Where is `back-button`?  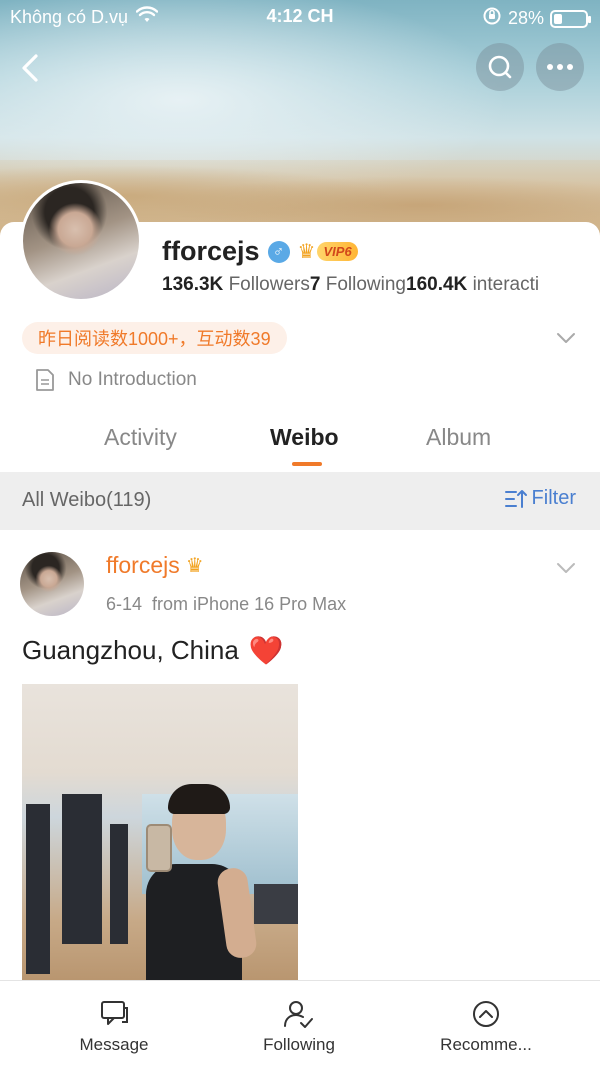
back-button is located at coordinates (32, 68).